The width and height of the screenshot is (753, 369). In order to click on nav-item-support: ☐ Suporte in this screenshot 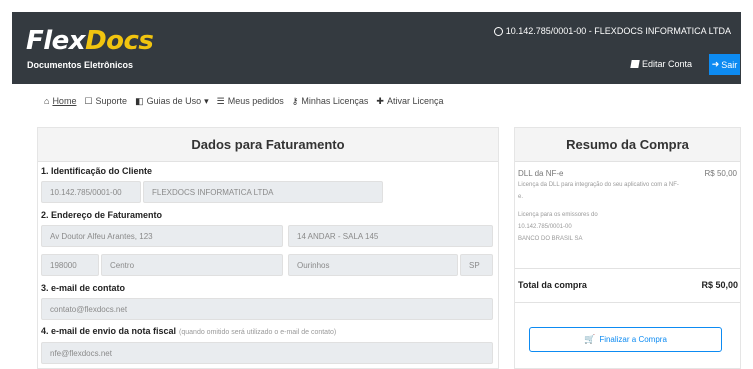, I will do `click(105, 101)`.